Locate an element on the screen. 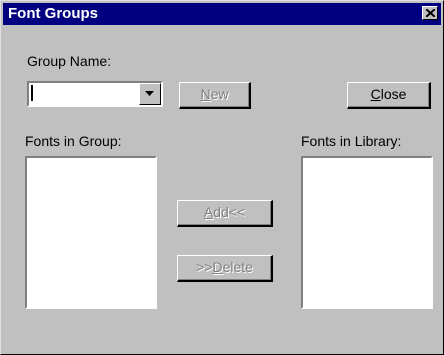 The width and height of the screenshot is (444, 355). close-button: Close is located at coordinates (389, 95).